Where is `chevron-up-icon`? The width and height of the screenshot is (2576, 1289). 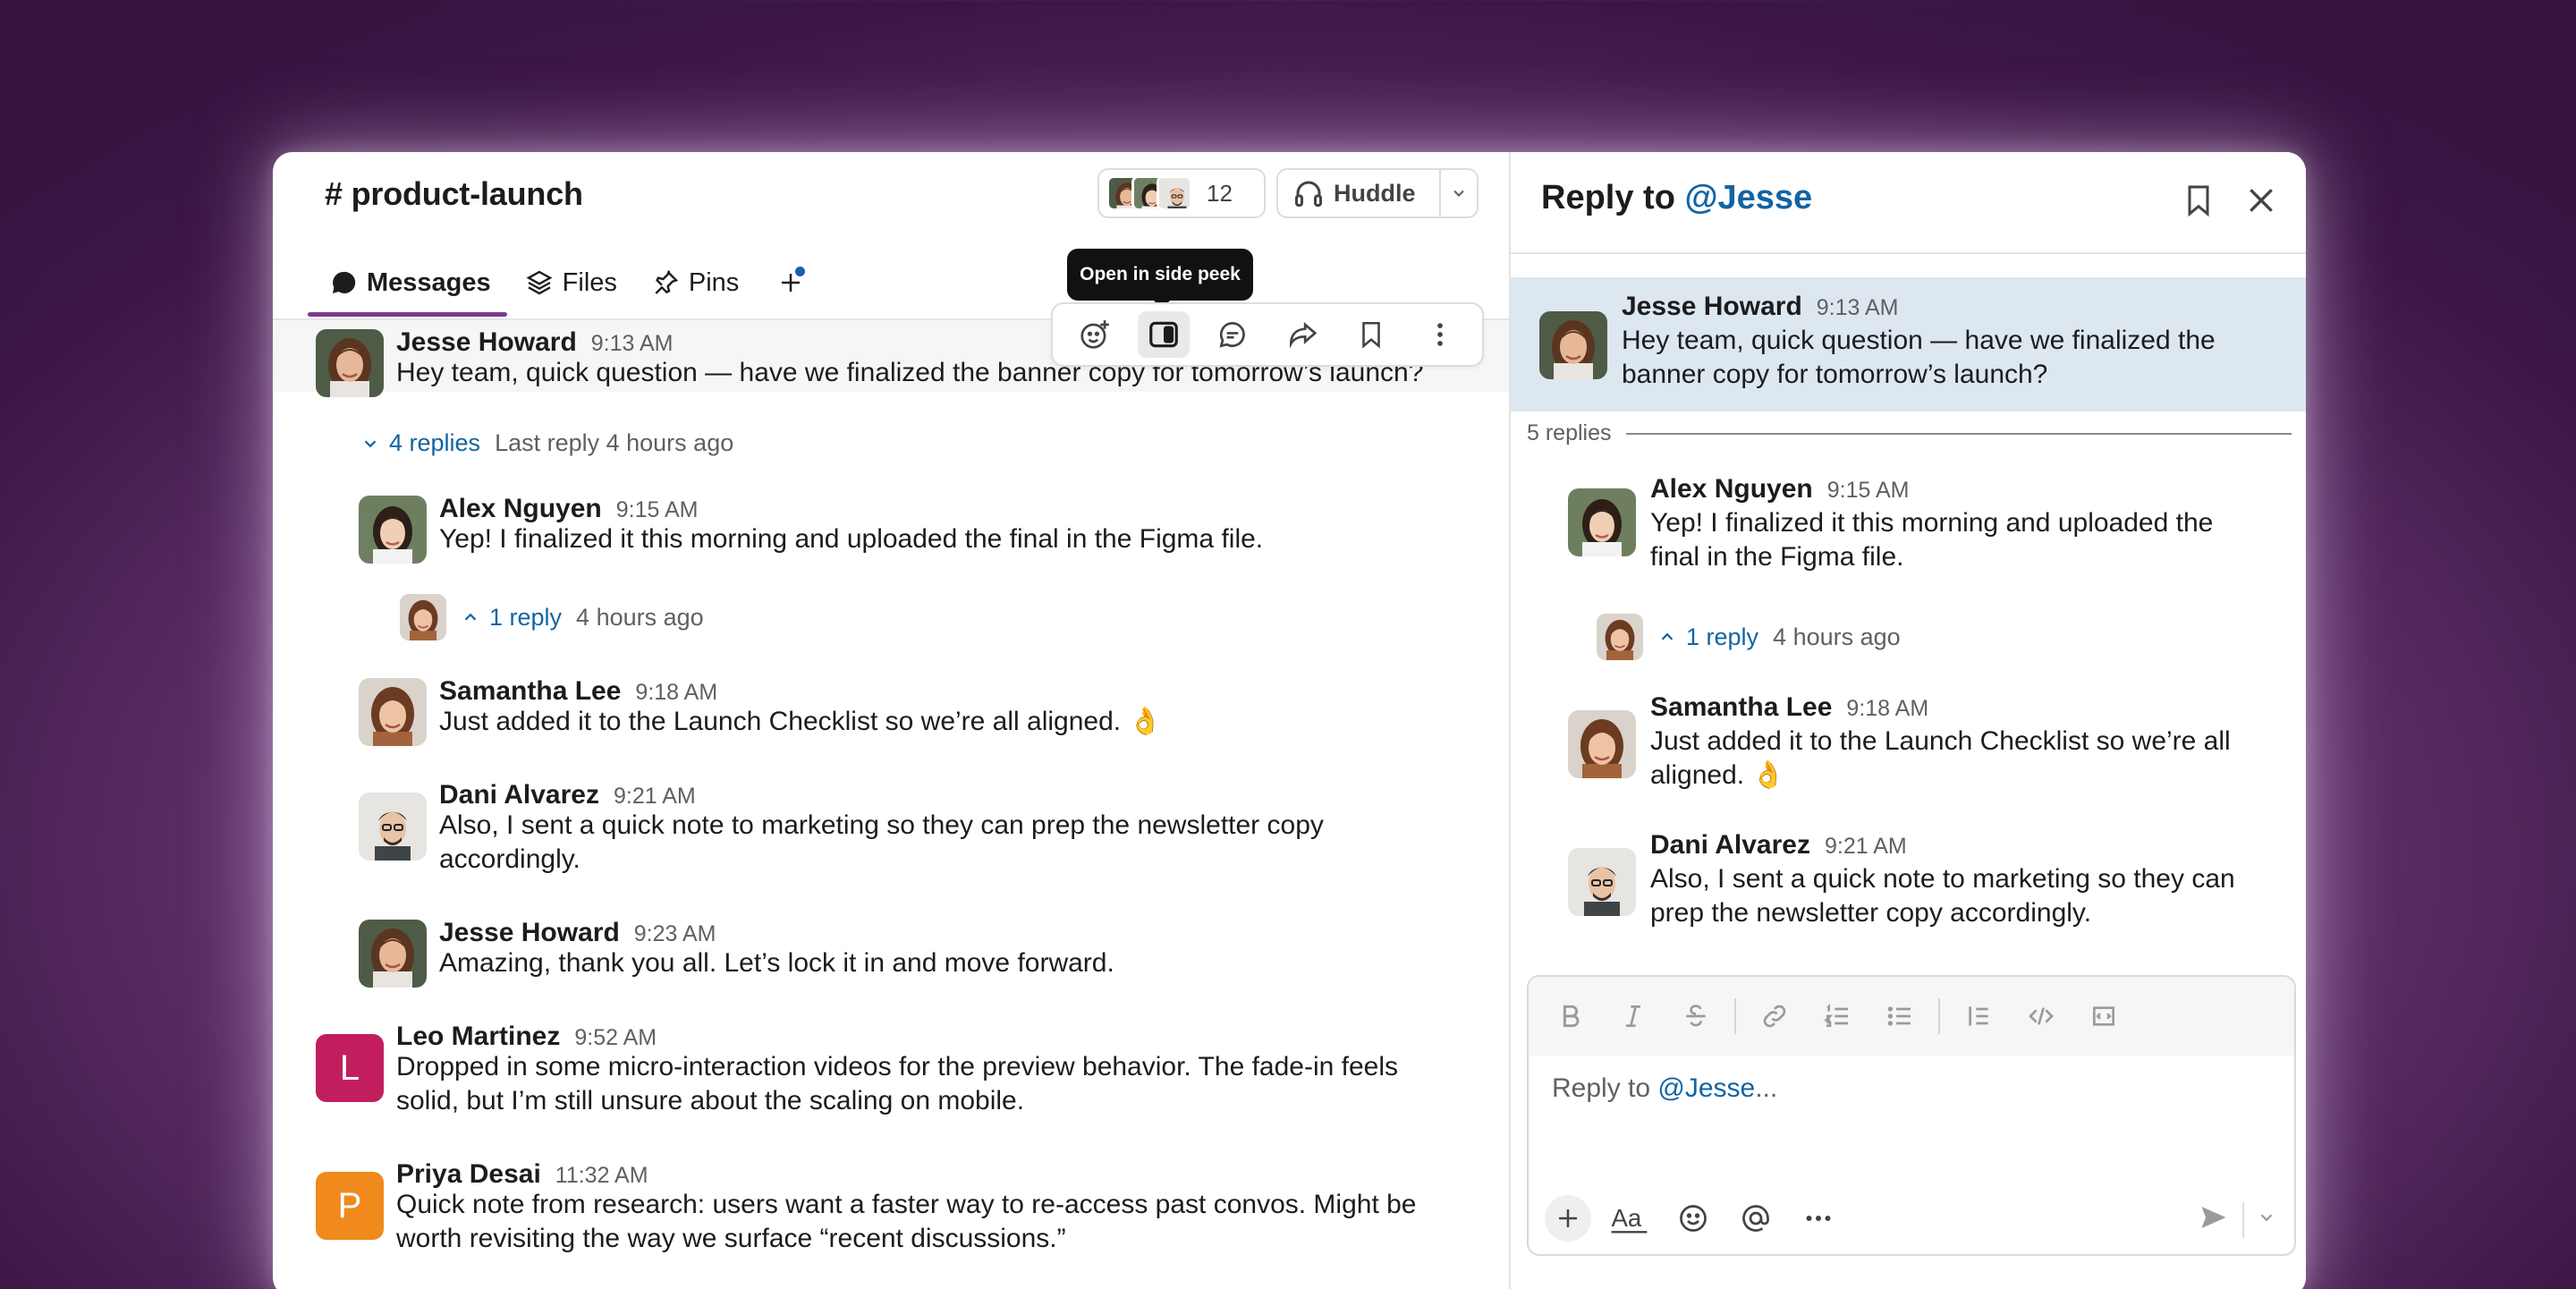
chevron-up-icon is located at coordinates (470, 617).